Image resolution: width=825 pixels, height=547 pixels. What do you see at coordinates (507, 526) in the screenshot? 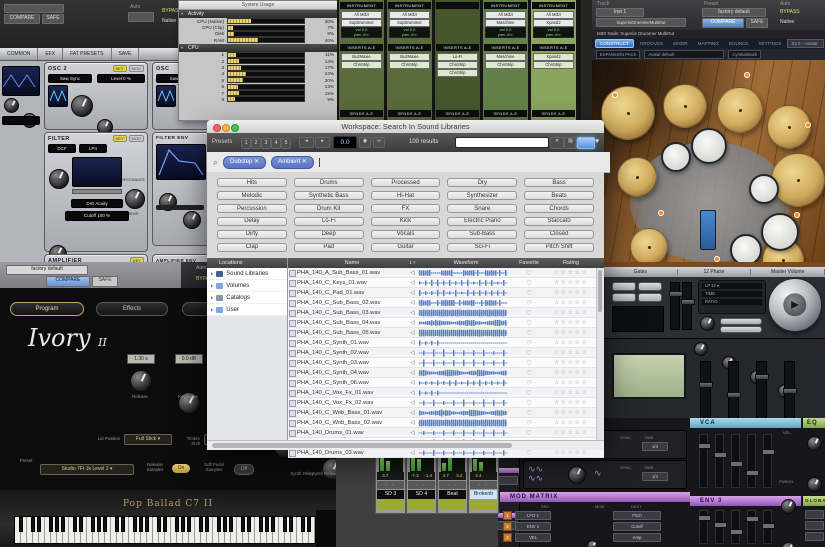
I see `mm-row-num: 2` at bounding box center [507, 526].